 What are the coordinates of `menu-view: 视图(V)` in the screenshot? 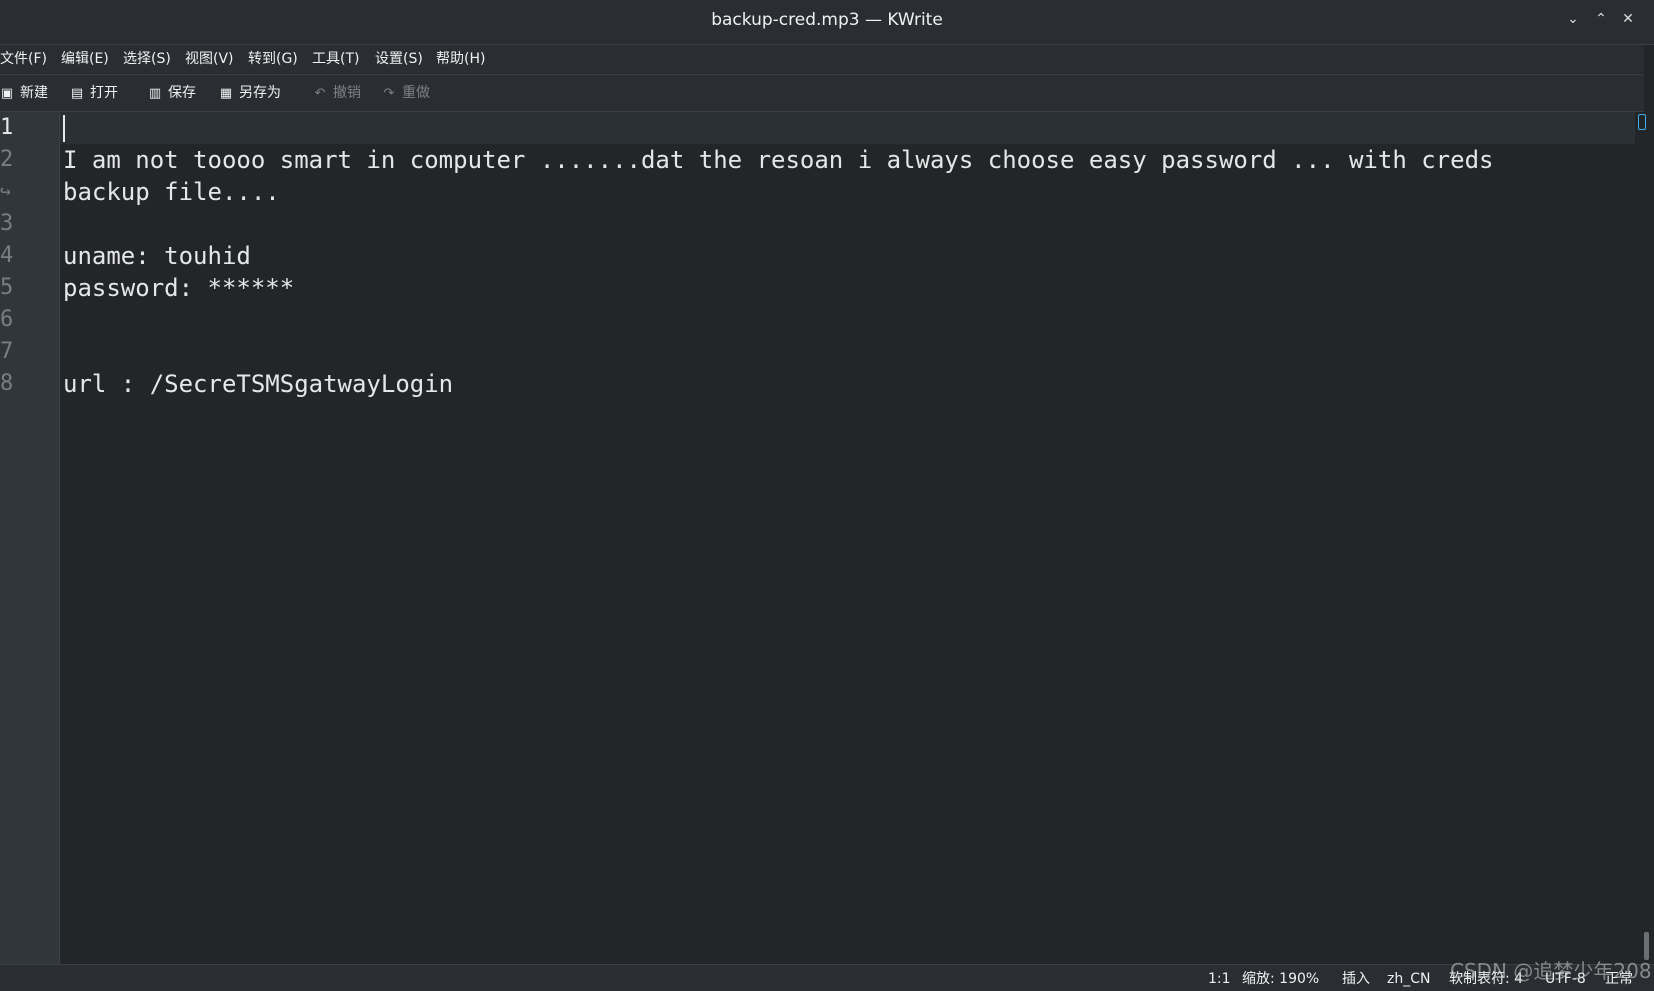 It's located at (209, 59).